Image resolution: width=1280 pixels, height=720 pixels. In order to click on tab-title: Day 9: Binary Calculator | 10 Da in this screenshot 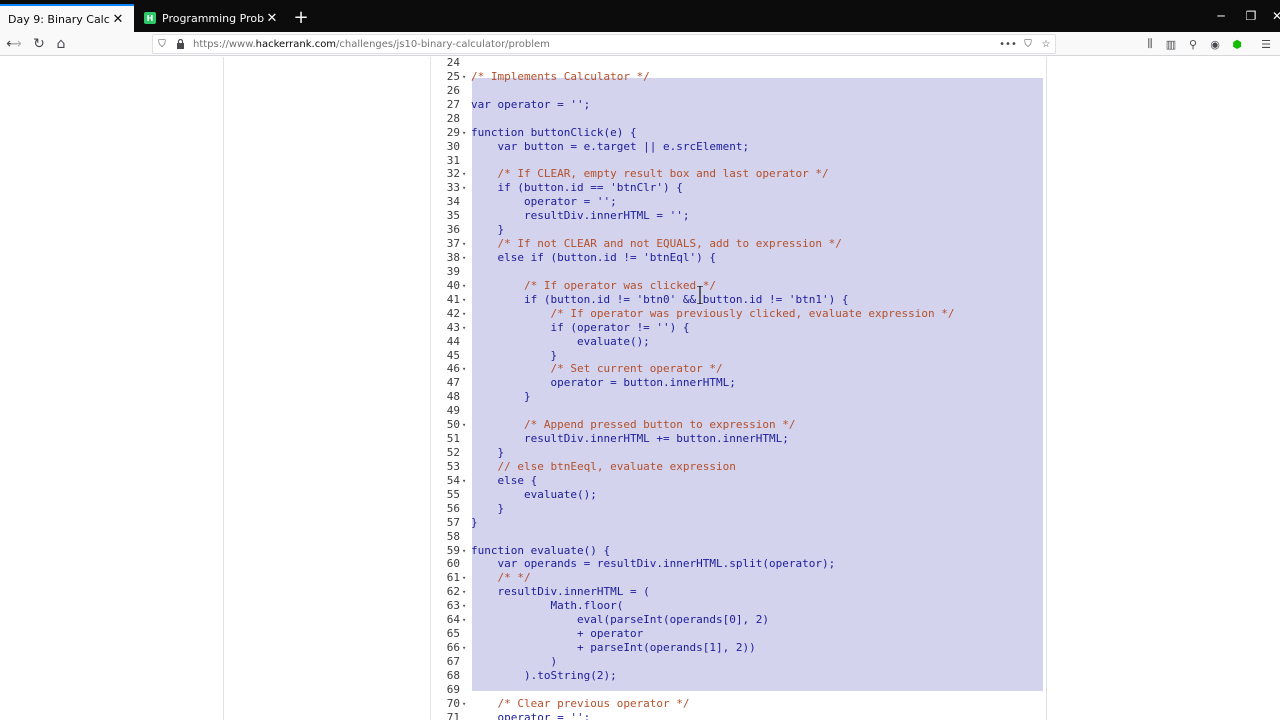, I will do `click(59, 19)`.